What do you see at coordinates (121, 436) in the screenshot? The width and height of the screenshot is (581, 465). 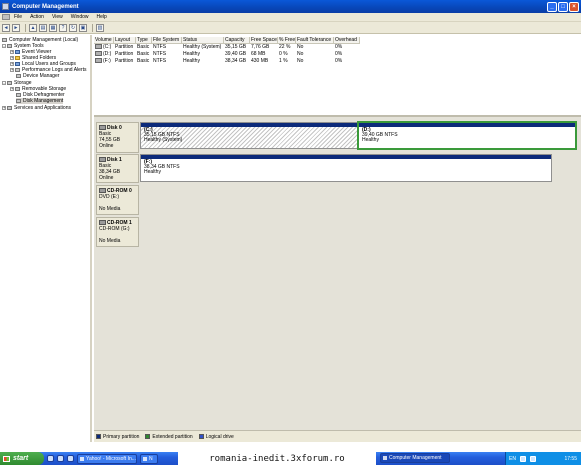 I see `legend-primary: Primary partition` at bounding box center [121, 436].